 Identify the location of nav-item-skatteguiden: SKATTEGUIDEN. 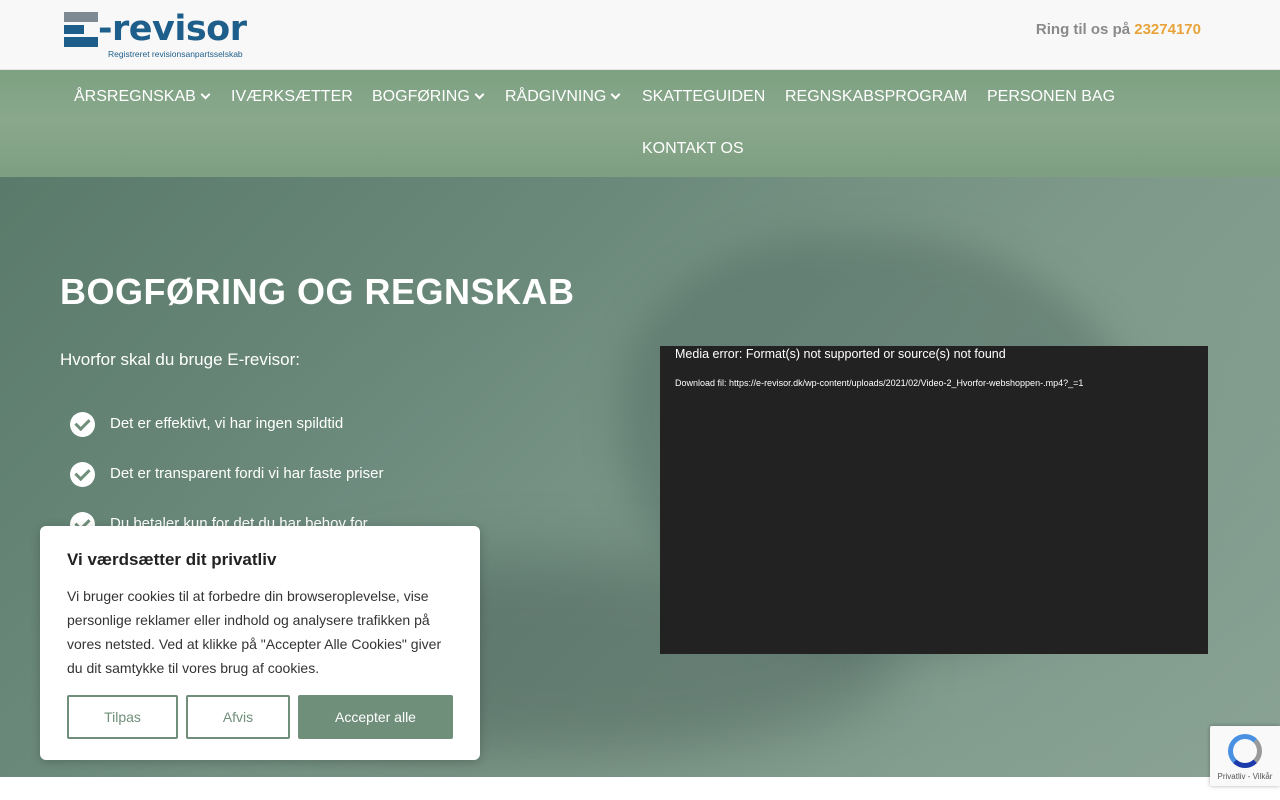
(703, 97).